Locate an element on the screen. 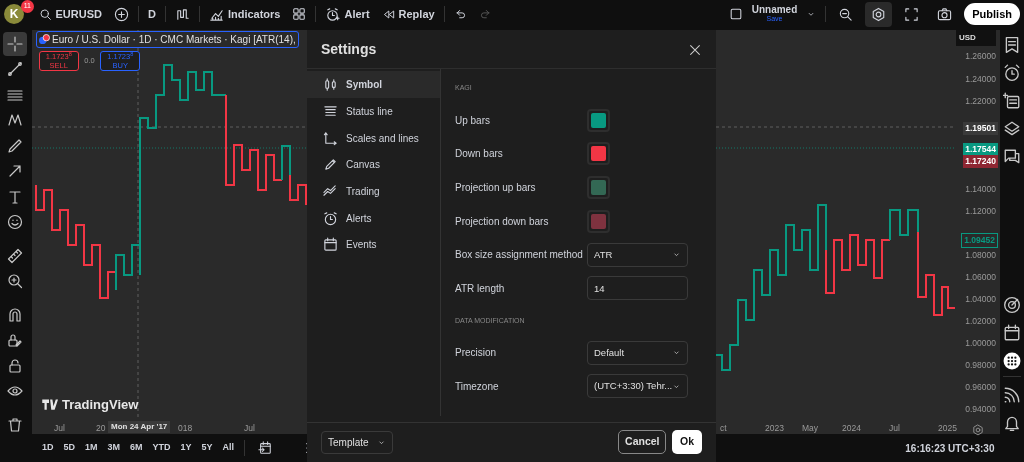  price-label: 1.06000 is located at coordinates (980, 277).